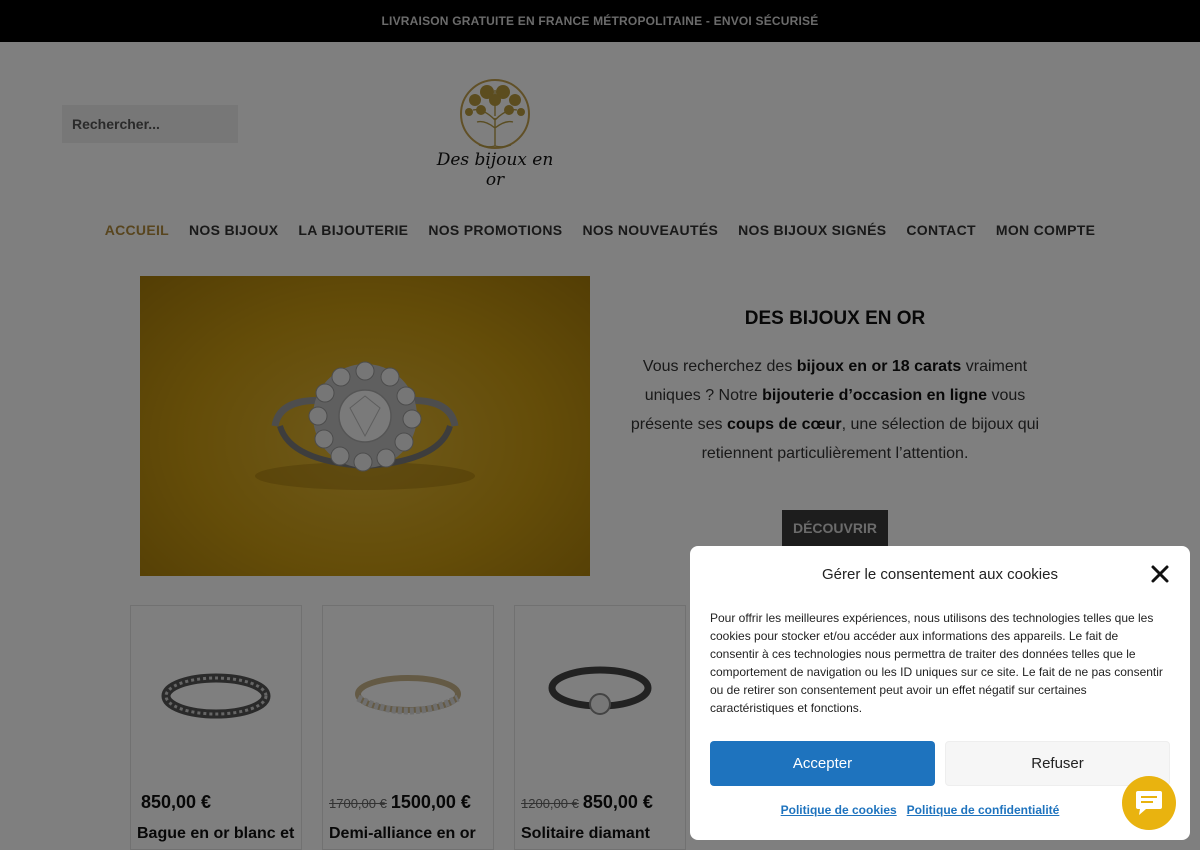 The height and width of the screenshot is (850, 1200). What do you see at coordinates (983, 810) in the screenshot?
I see `privacy-policy-link: Politique de confidentialité` at bounding box center [983, 810].